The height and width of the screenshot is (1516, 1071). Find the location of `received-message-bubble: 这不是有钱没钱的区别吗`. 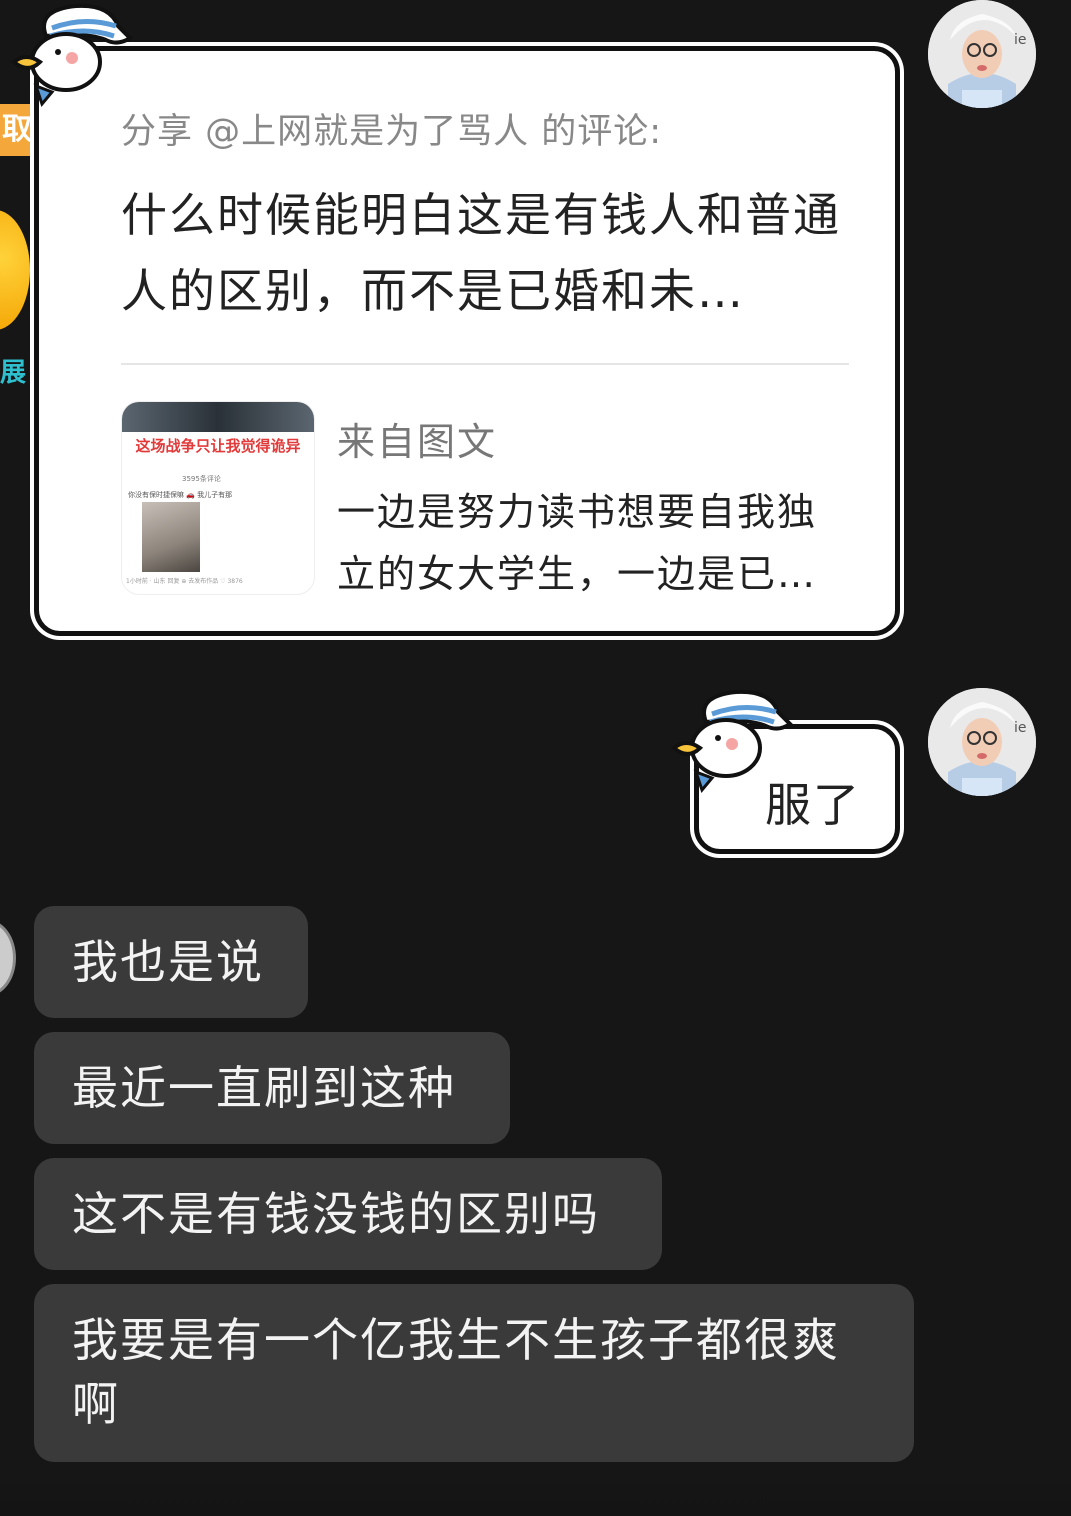

received-message-bubble: 这不是有钱没钱的区别吗 is located at coordinates (348, 1214).